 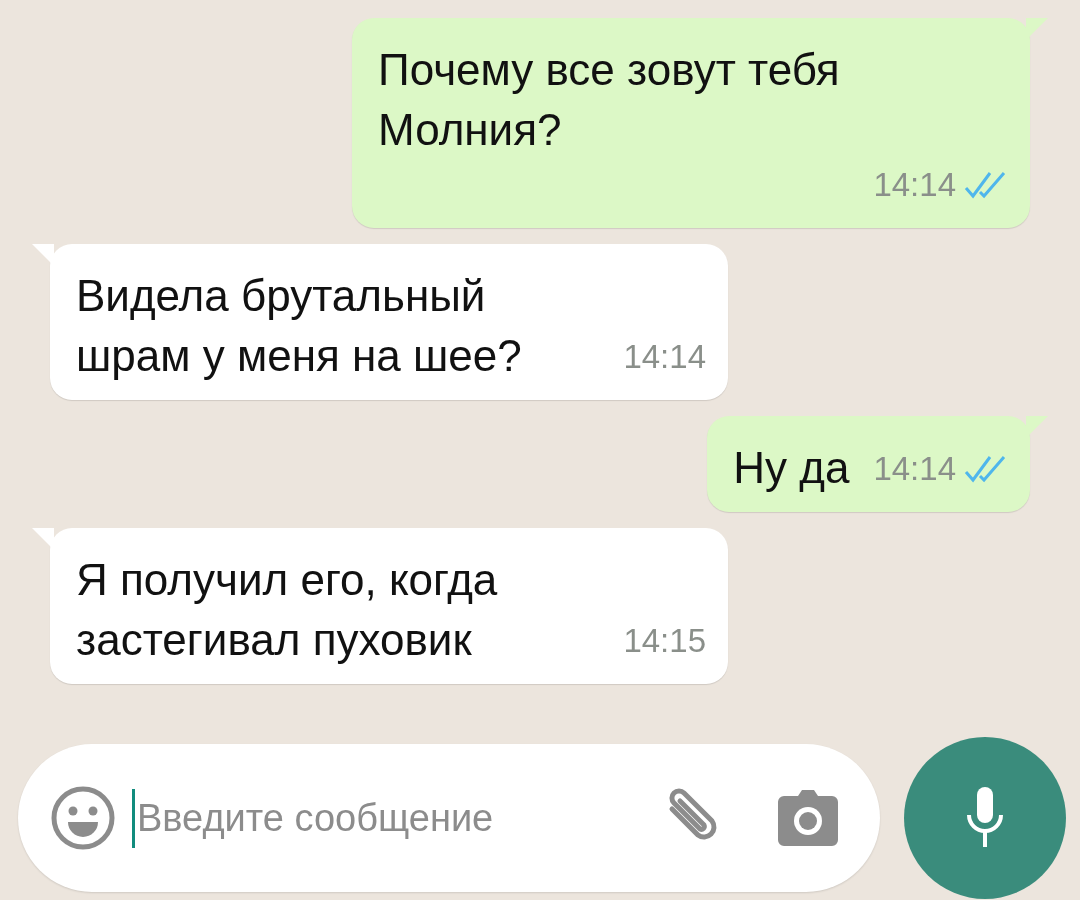 What do you see at coordinates (664, 641) in the screenshot?
I see `message-time: 14:15` at bounding box center [664, 641].